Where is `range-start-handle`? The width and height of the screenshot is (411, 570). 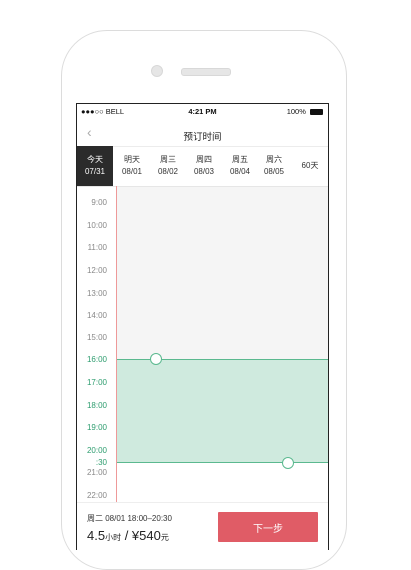
range-start-handle is located at coordinates (156, 359).